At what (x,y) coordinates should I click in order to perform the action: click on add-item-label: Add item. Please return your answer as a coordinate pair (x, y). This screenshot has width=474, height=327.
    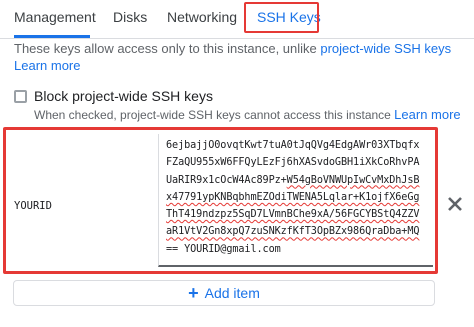
    Looking at the image, I should click on (232, 293).